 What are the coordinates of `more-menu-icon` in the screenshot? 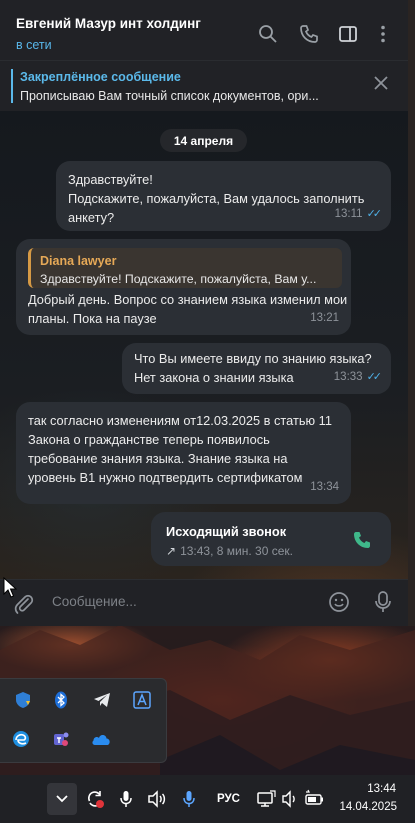 It's located at (383, 34).